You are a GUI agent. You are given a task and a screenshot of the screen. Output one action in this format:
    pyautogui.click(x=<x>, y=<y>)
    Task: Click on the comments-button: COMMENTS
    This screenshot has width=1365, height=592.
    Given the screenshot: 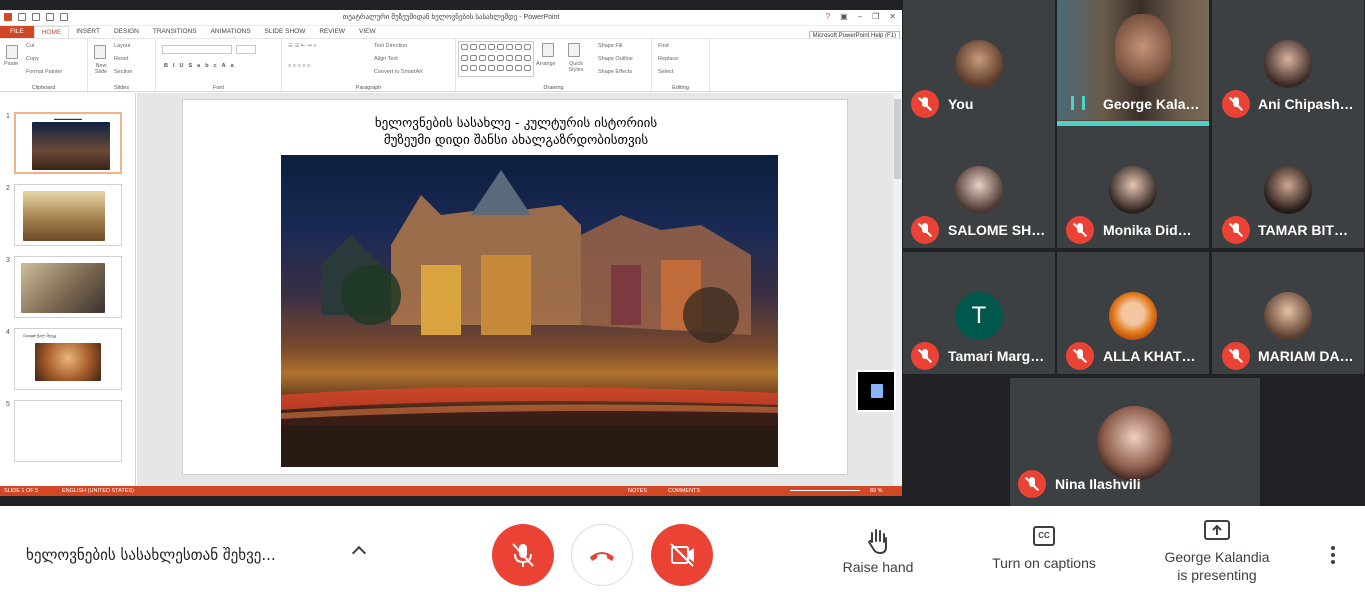 What is the action you would take?
    pyautogui.click(x=684, y=491)
    